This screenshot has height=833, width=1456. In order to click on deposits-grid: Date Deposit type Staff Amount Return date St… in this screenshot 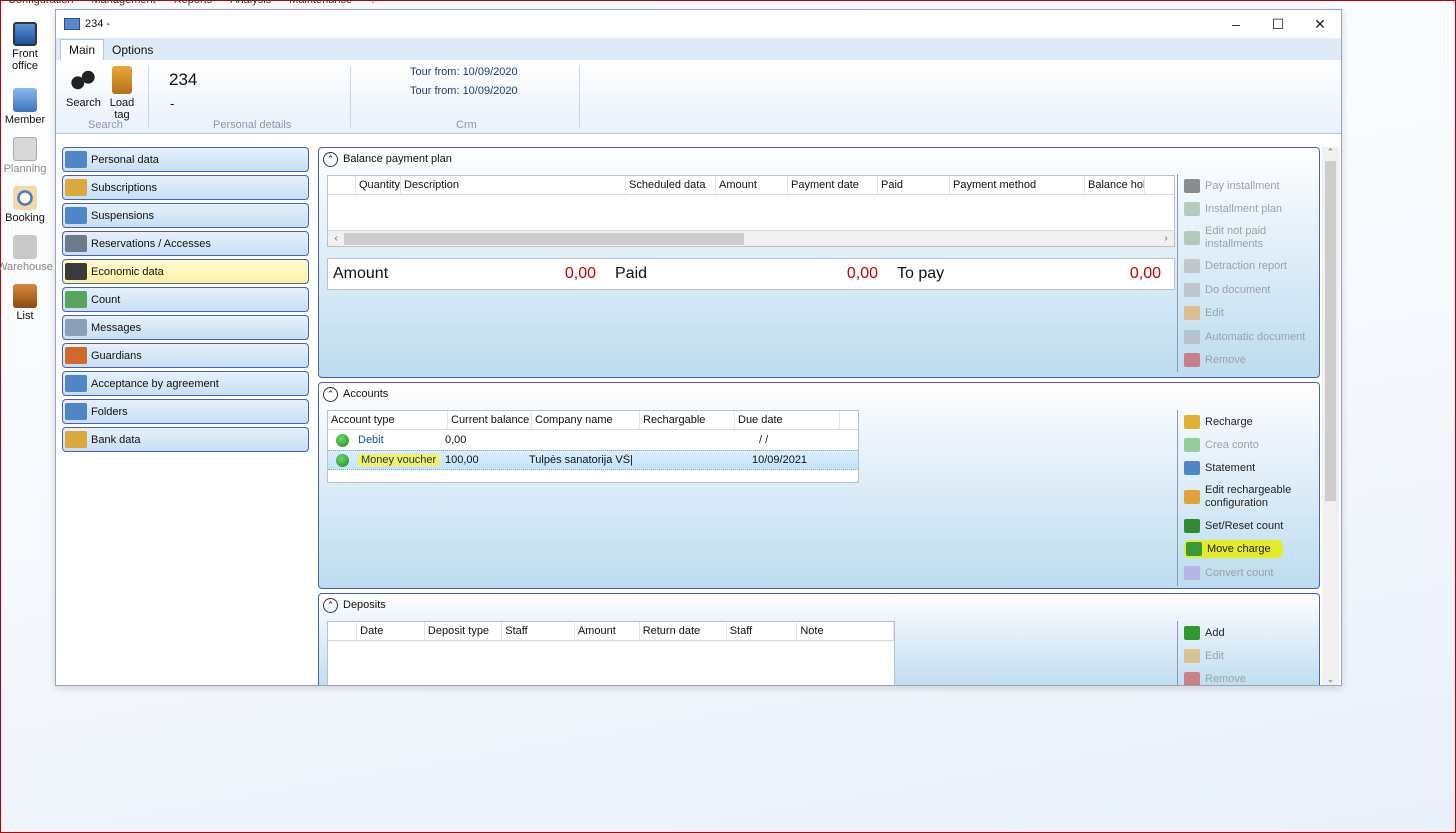, I will do `click(611, 653)`.